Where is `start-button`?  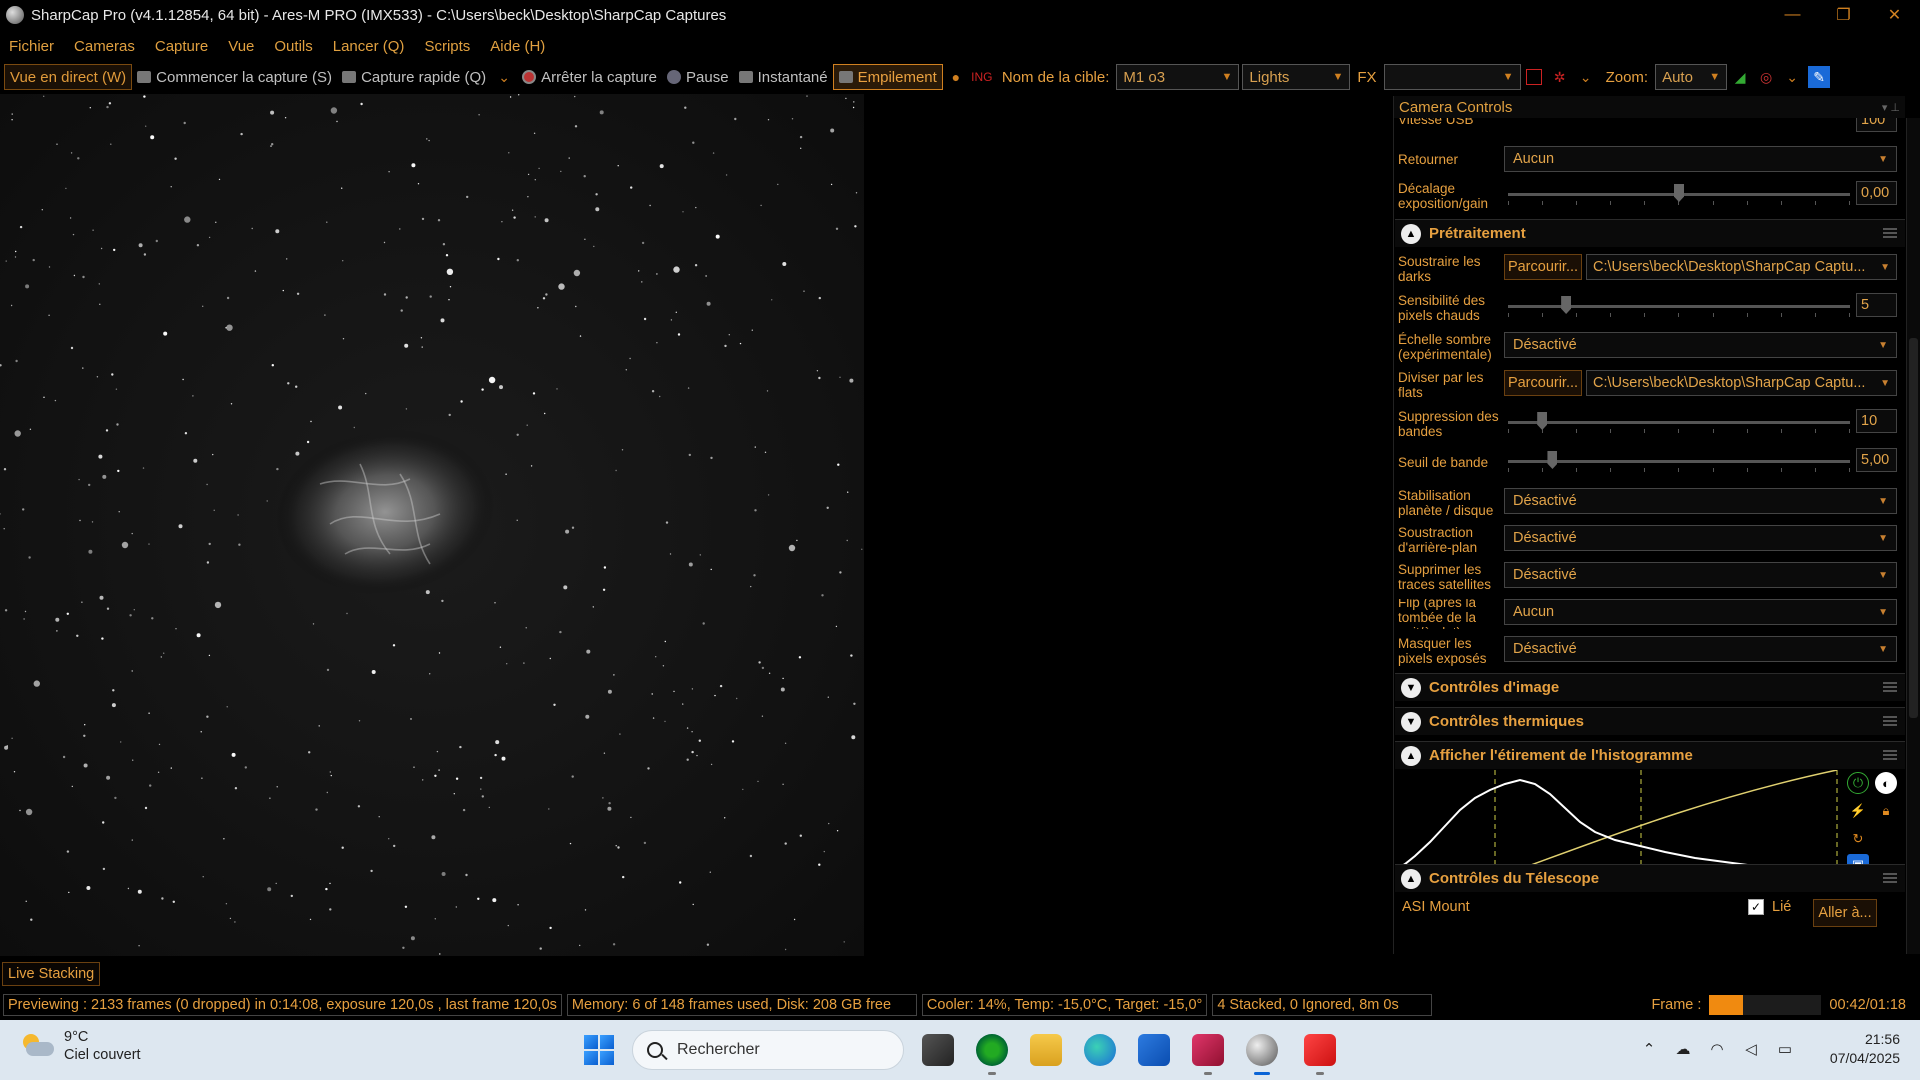
start-button is located at coordinates (599, 1050).